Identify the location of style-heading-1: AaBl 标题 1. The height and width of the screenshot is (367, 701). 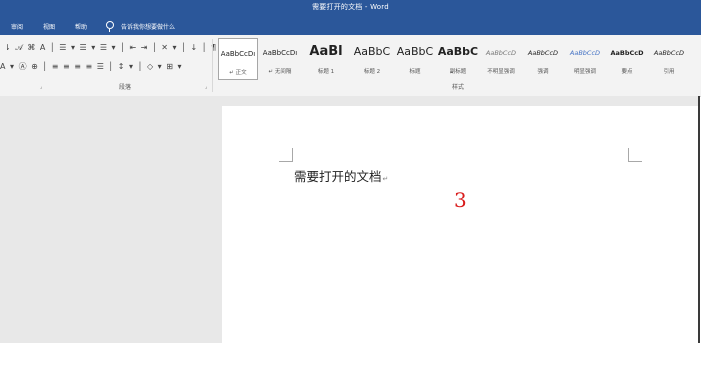
(326, 58).